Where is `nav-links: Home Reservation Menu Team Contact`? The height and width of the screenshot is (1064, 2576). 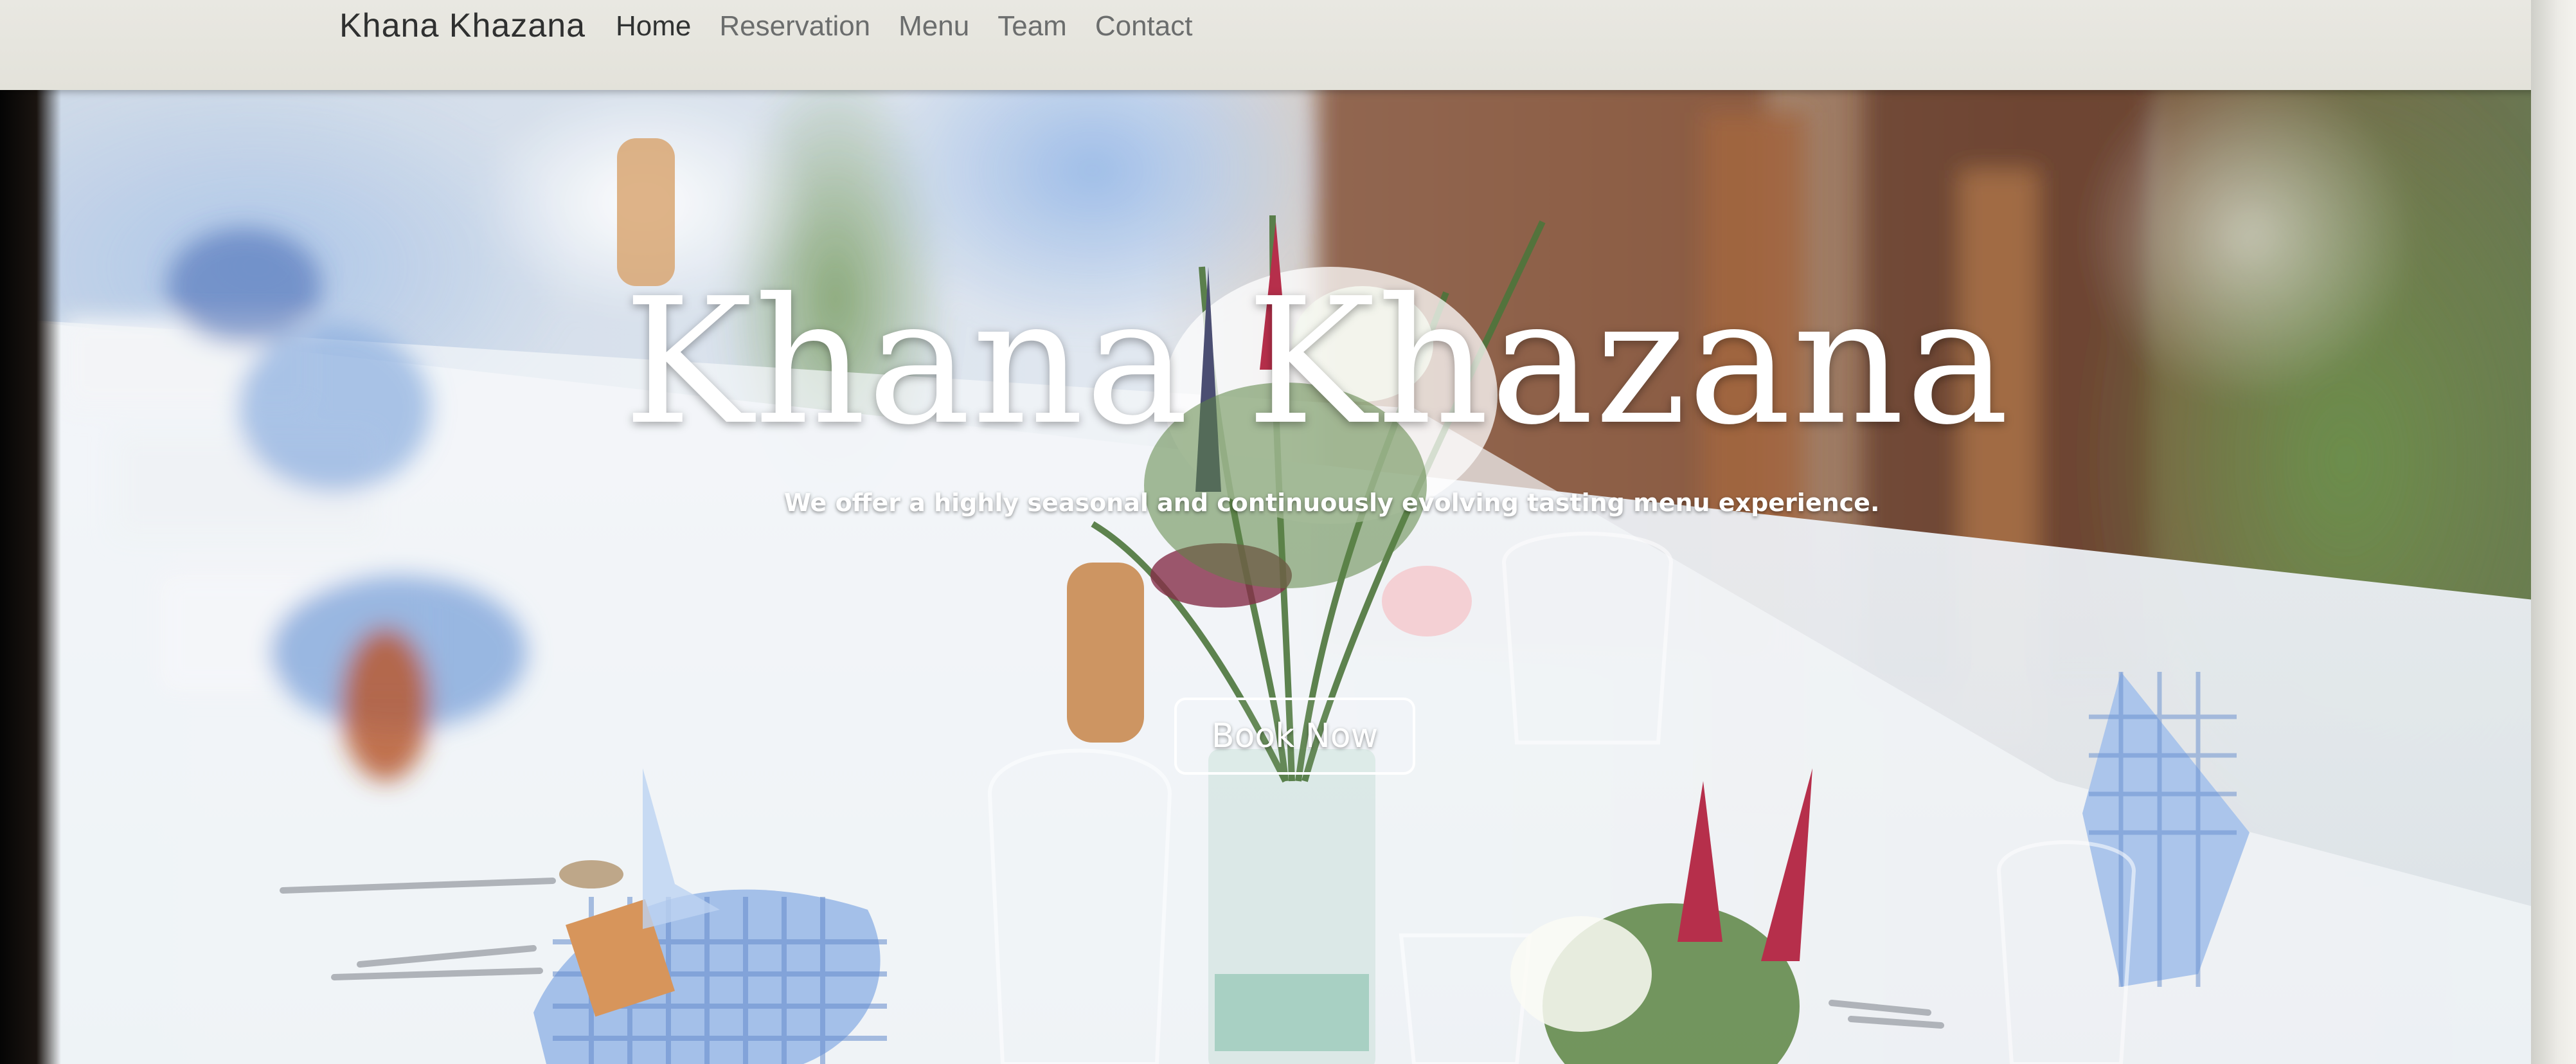 nav-links: Home Reservation Menu Team Contact is located at coordinates (918, 26).